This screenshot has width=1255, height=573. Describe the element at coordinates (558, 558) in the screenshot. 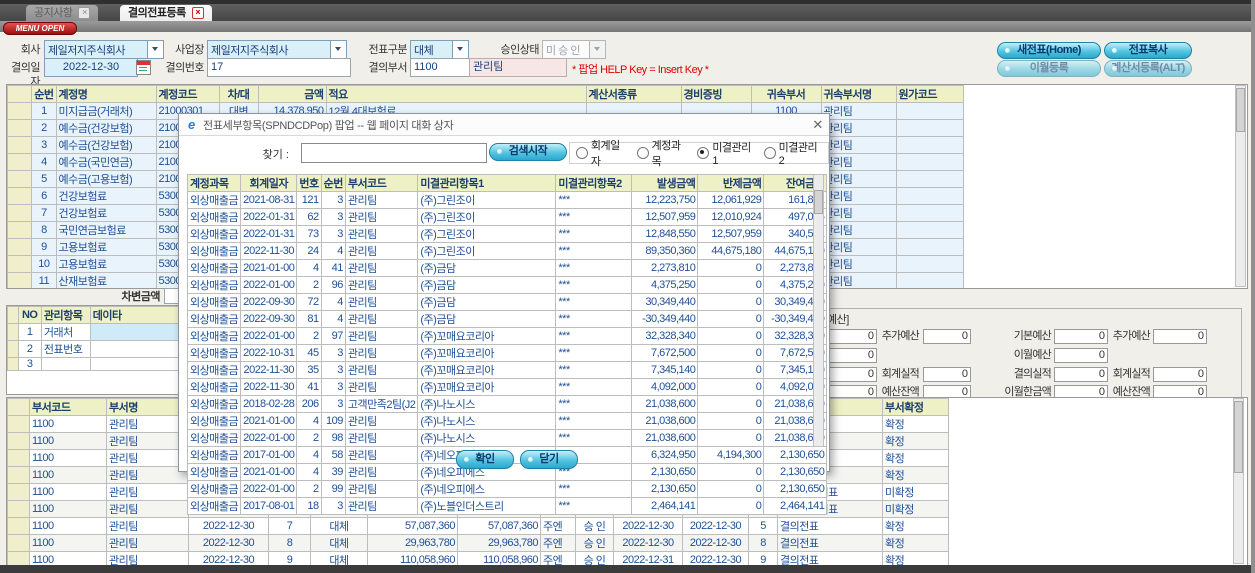

I see `cell: 주엔` at that location.